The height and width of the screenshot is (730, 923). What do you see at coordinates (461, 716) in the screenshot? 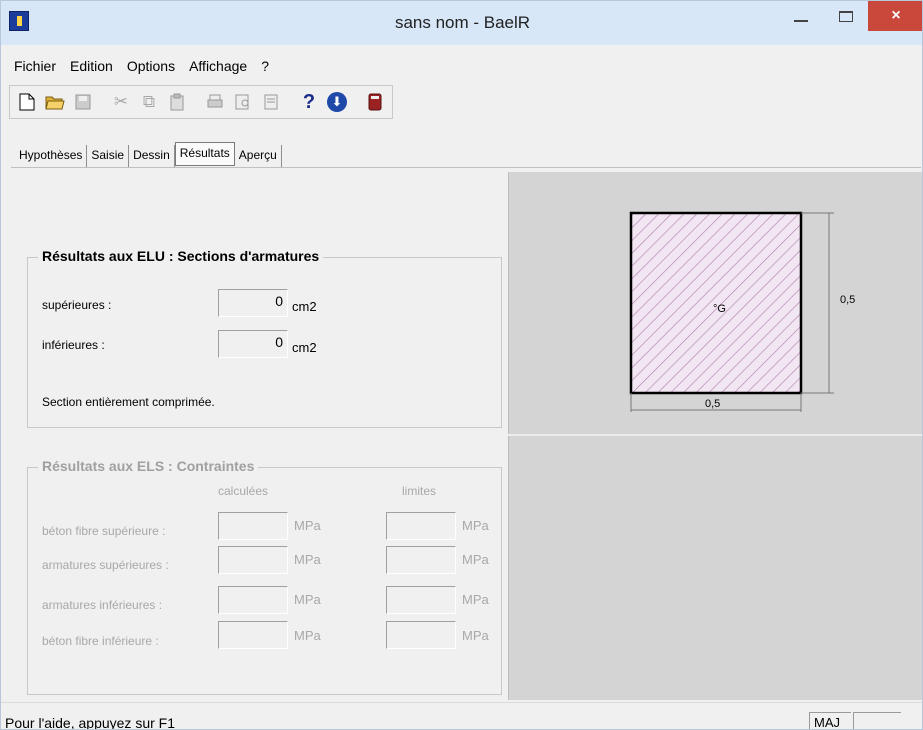
I see `status-bar: Pour l'aide, appuyez sur F1 MAJ` at bounding box center [461, 716].